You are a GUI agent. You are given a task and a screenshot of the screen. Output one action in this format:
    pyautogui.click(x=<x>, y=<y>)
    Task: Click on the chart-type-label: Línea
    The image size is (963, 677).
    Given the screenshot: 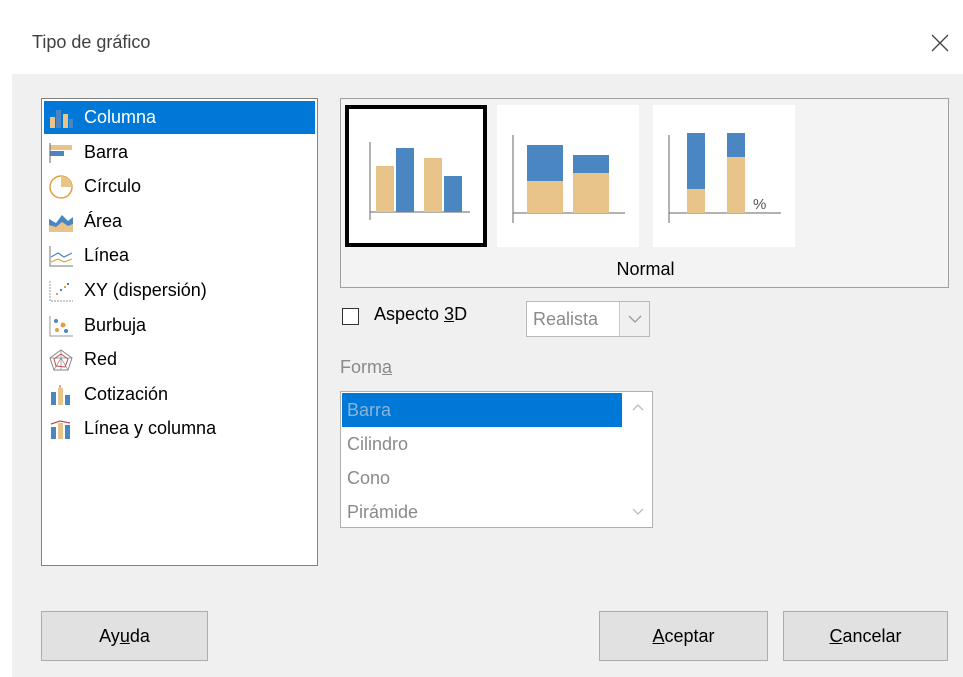 What is the action you would take?
    pyautogui.click(x=107, y=255)
    